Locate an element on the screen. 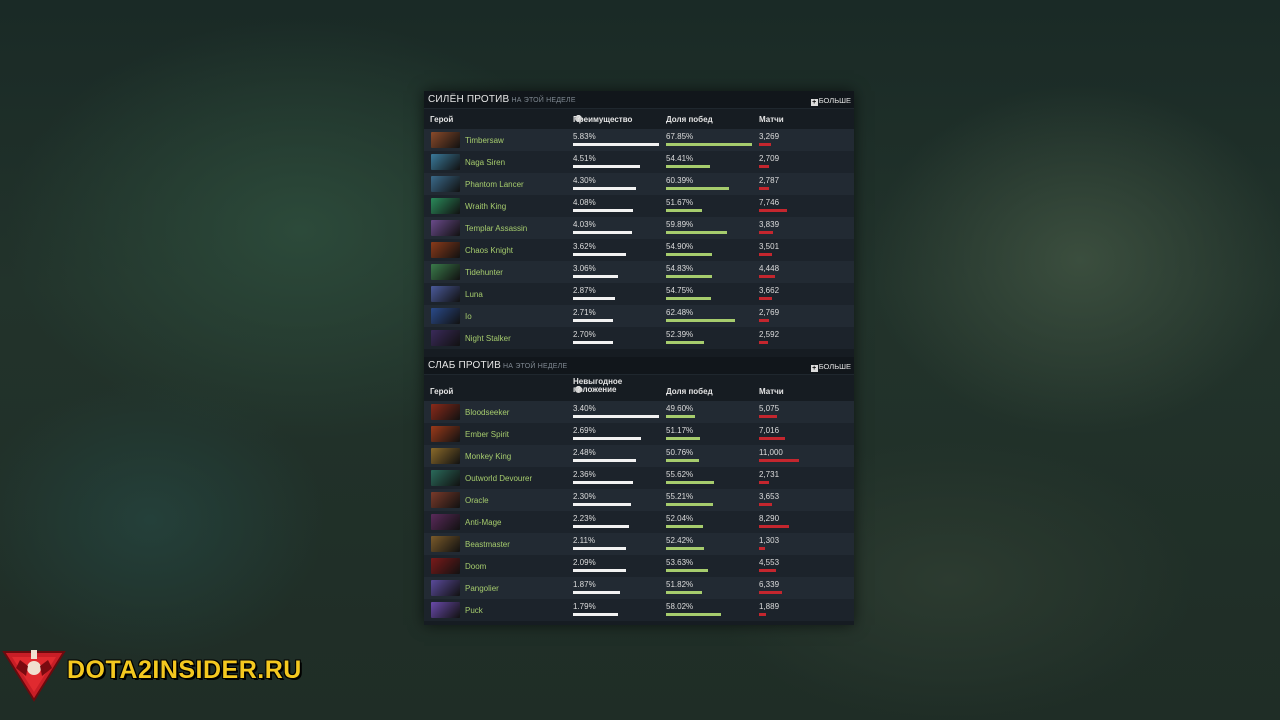  table-row: Pangolier 1.87% 51.82% 6,339 is located at coordinates (639, 588).